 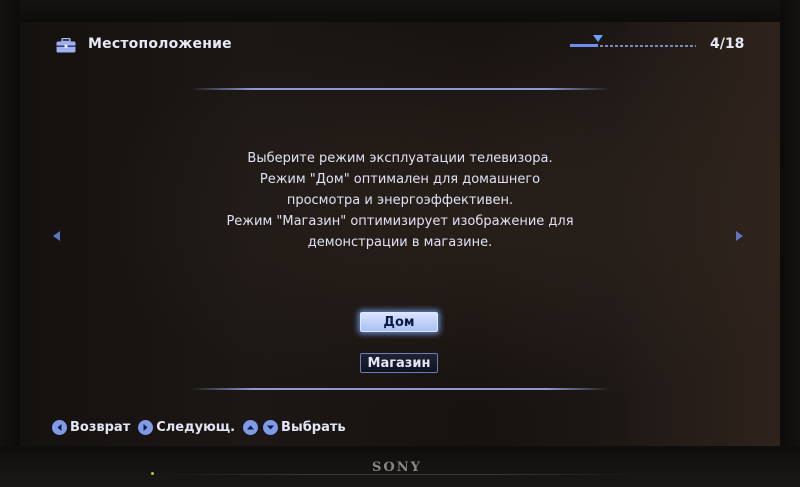 I want to click on bezel-top, so click(x=400, y=11).